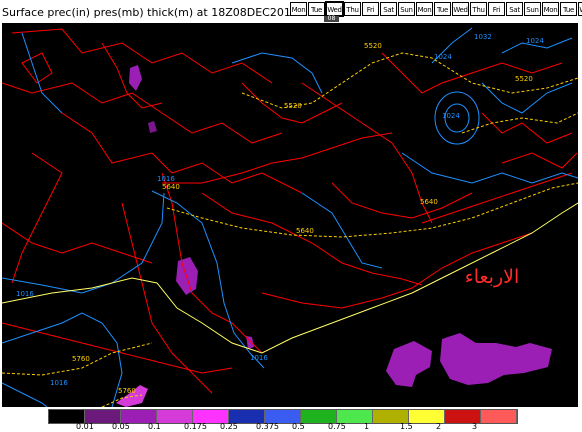  What do you see at coordinates (492, 277) in the screenshot?
I see `arabic-day-label: الاربعاء` at bounding box center [492, 277].